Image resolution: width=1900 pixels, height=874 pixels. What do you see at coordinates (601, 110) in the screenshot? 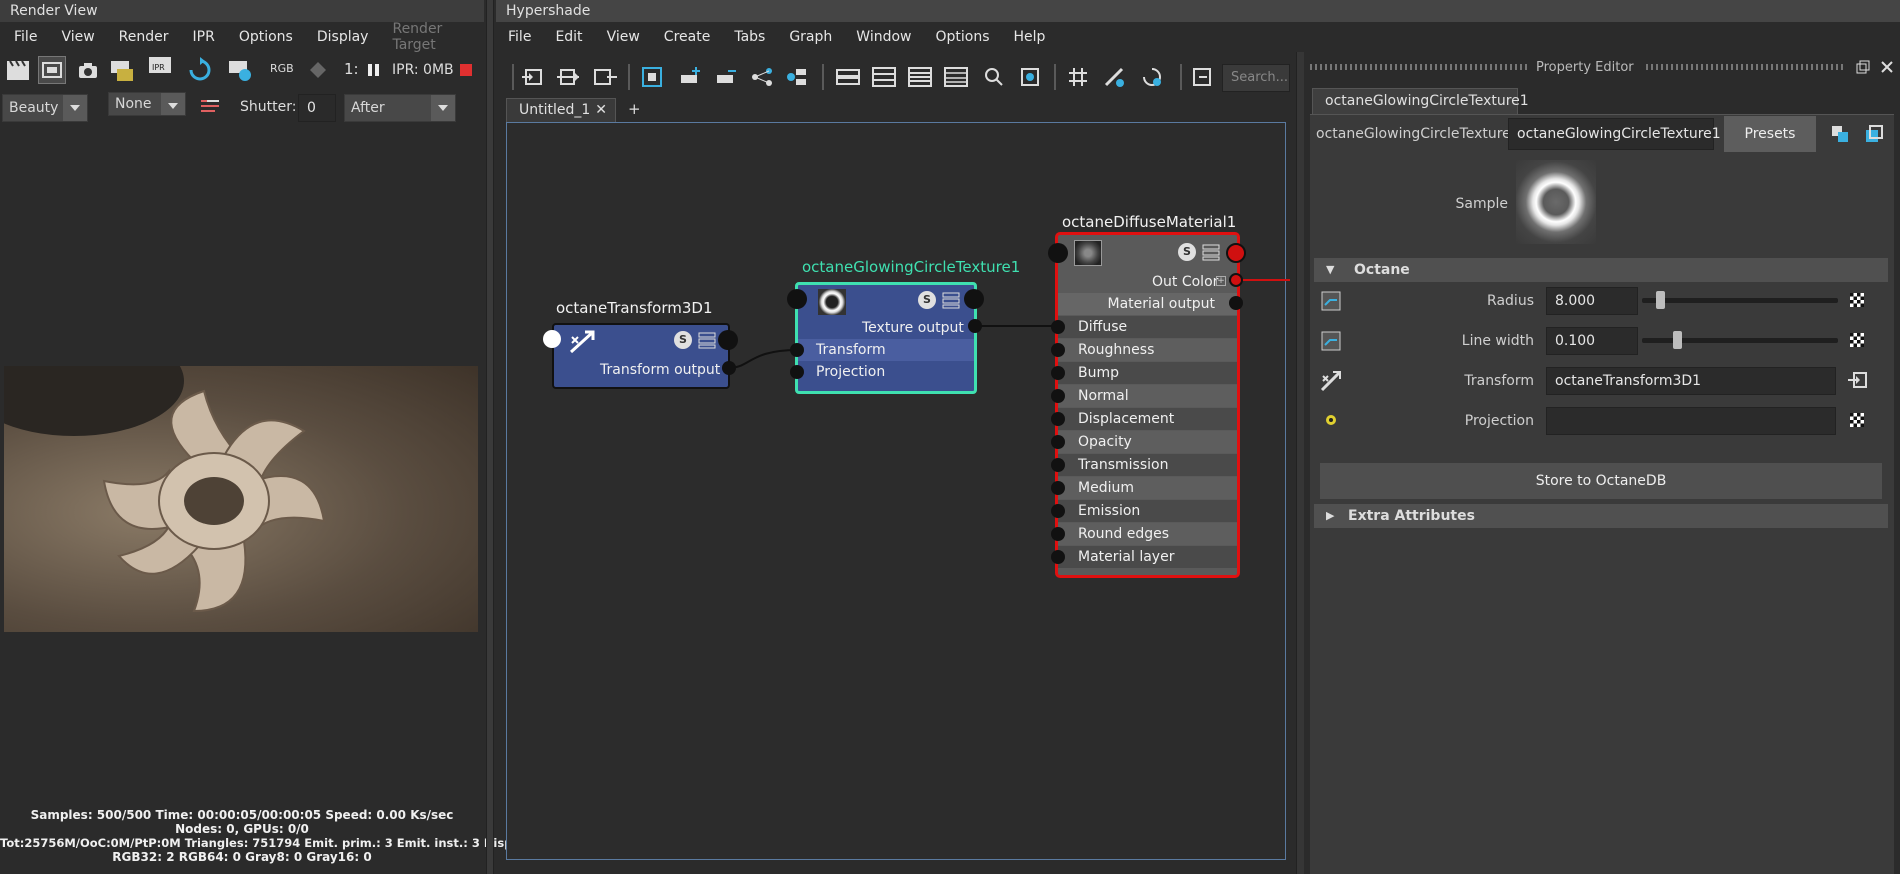
I see `close-tab-icon: ✕` at bounding box center [601, 110].